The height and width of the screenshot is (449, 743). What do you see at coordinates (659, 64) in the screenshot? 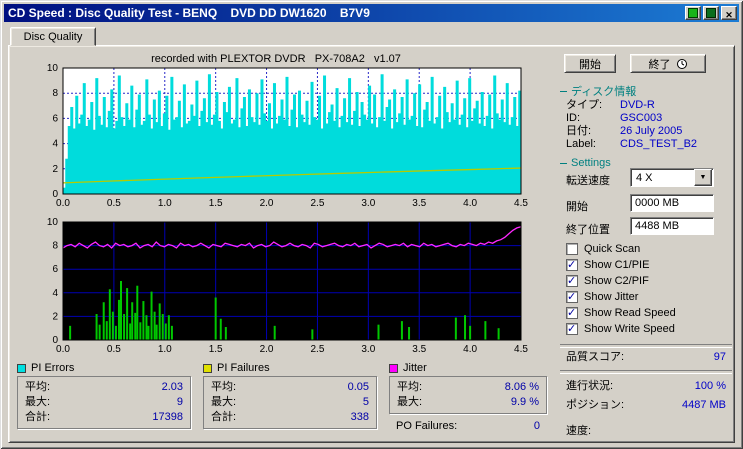
I see `stop-button-label: 終了` at bounding box center [659, 64].